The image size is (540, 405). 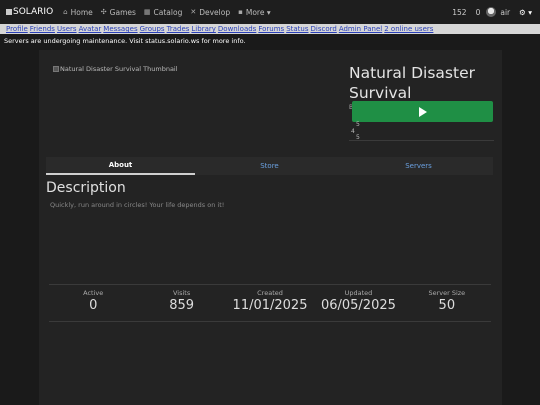 I want to click on currency-primary: 152, so click(x=459, y=12).